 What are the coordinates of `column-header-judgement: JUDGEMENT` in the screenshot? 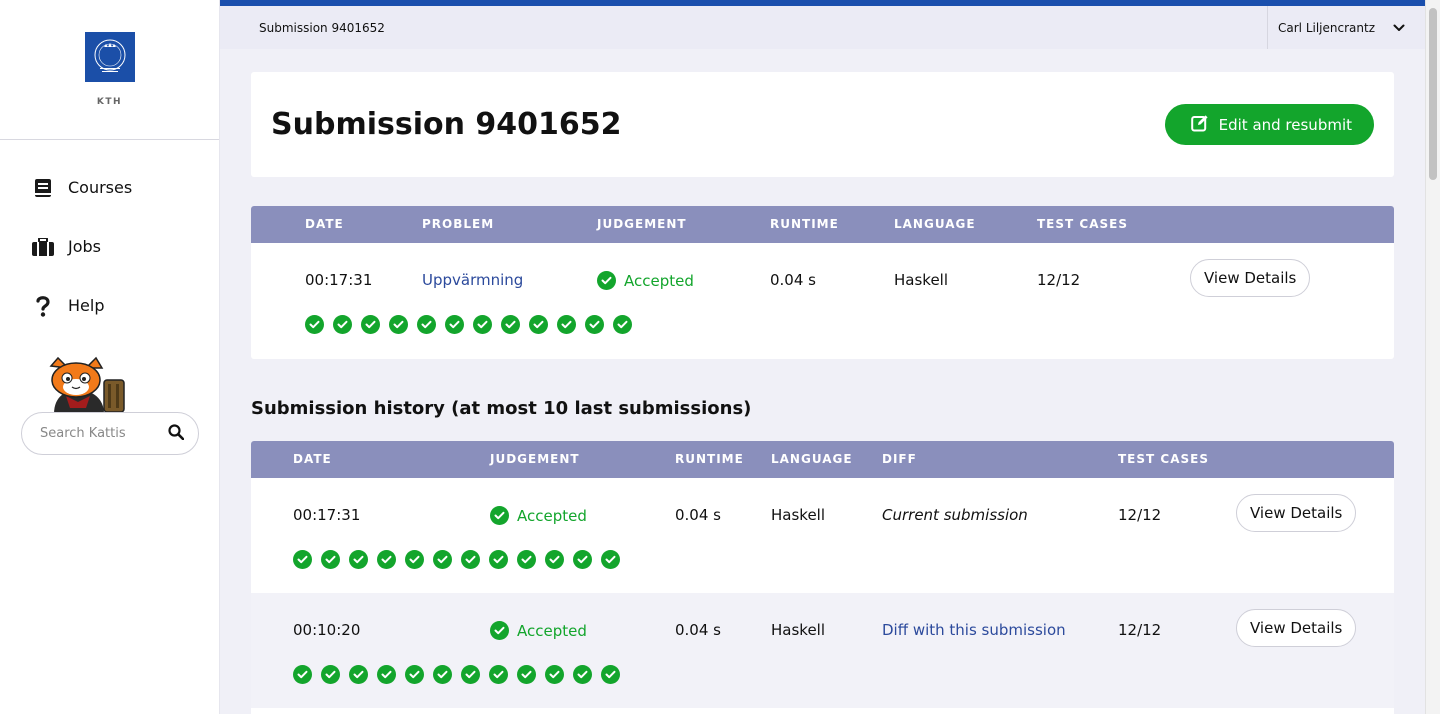 It's located at (642, 224).